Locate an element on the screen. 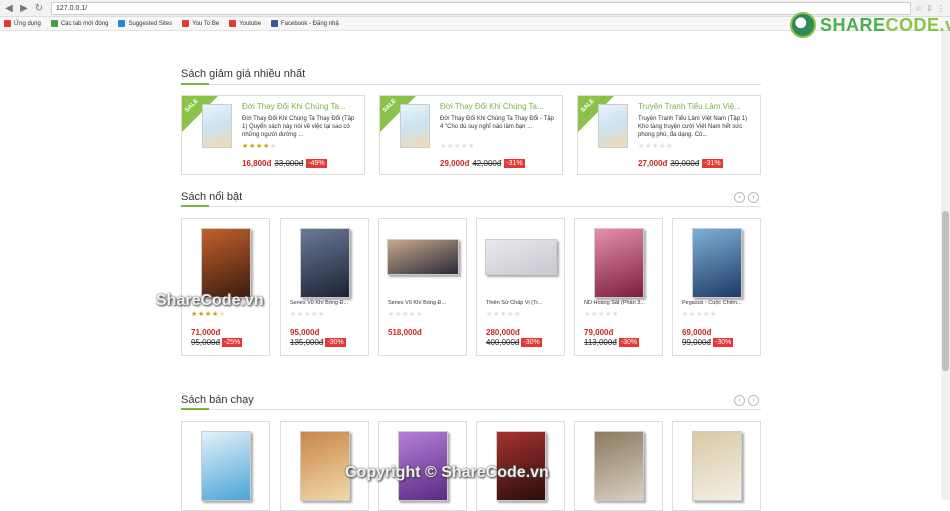 The image size is (950, 511). bookmark-item: Ứng dụng is located at coordinates (22, 23).